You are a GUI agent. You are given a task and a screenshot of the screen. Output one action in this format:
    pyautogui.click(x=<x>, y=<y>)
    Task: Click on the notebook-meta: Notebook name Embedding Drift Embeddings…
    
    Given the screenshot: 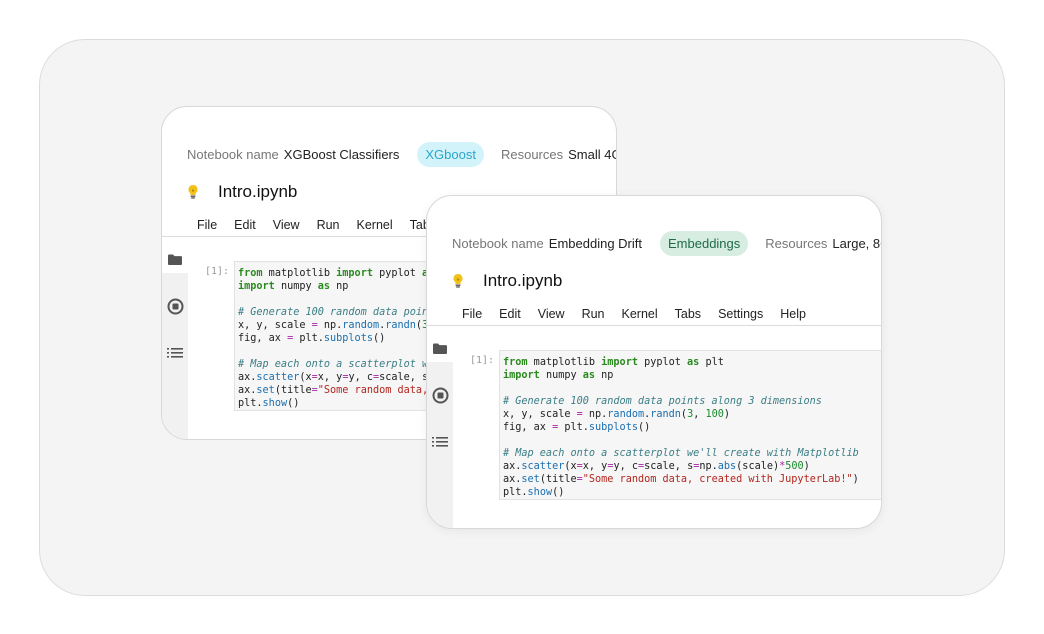 What is the action you would take?
    pyautogui.click(x=666, y=243)
    